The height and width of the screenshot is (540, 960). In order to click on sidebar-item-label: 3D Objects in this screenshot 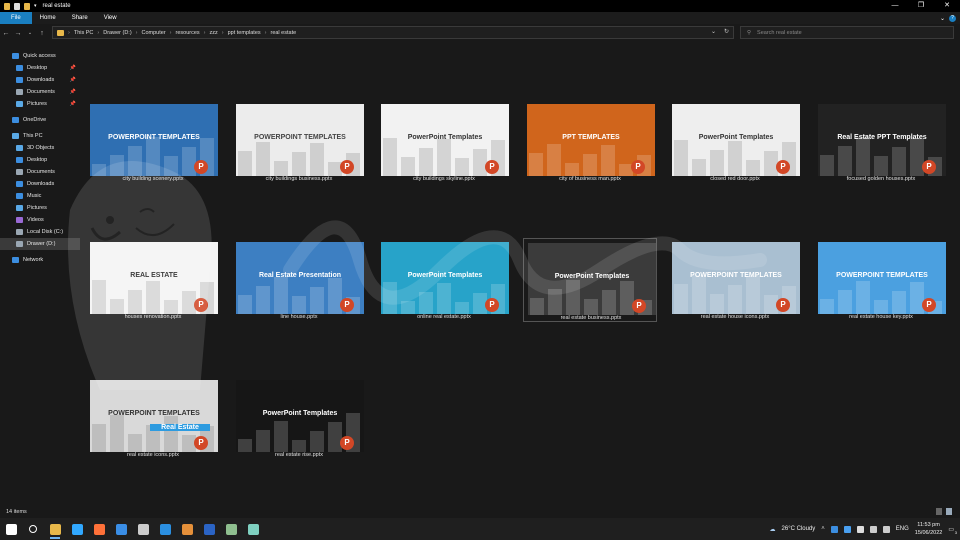, I will do `click(41, 148)`.